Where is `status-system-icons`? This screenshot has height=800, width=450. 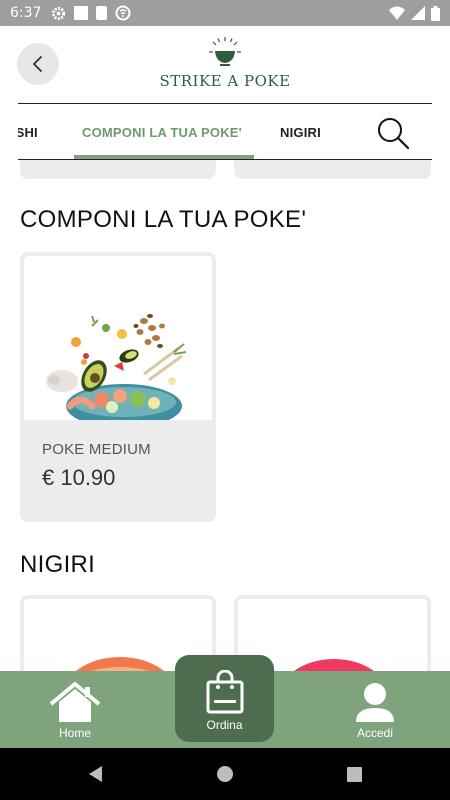 status-system-icons is located at coordinates (414, 13).